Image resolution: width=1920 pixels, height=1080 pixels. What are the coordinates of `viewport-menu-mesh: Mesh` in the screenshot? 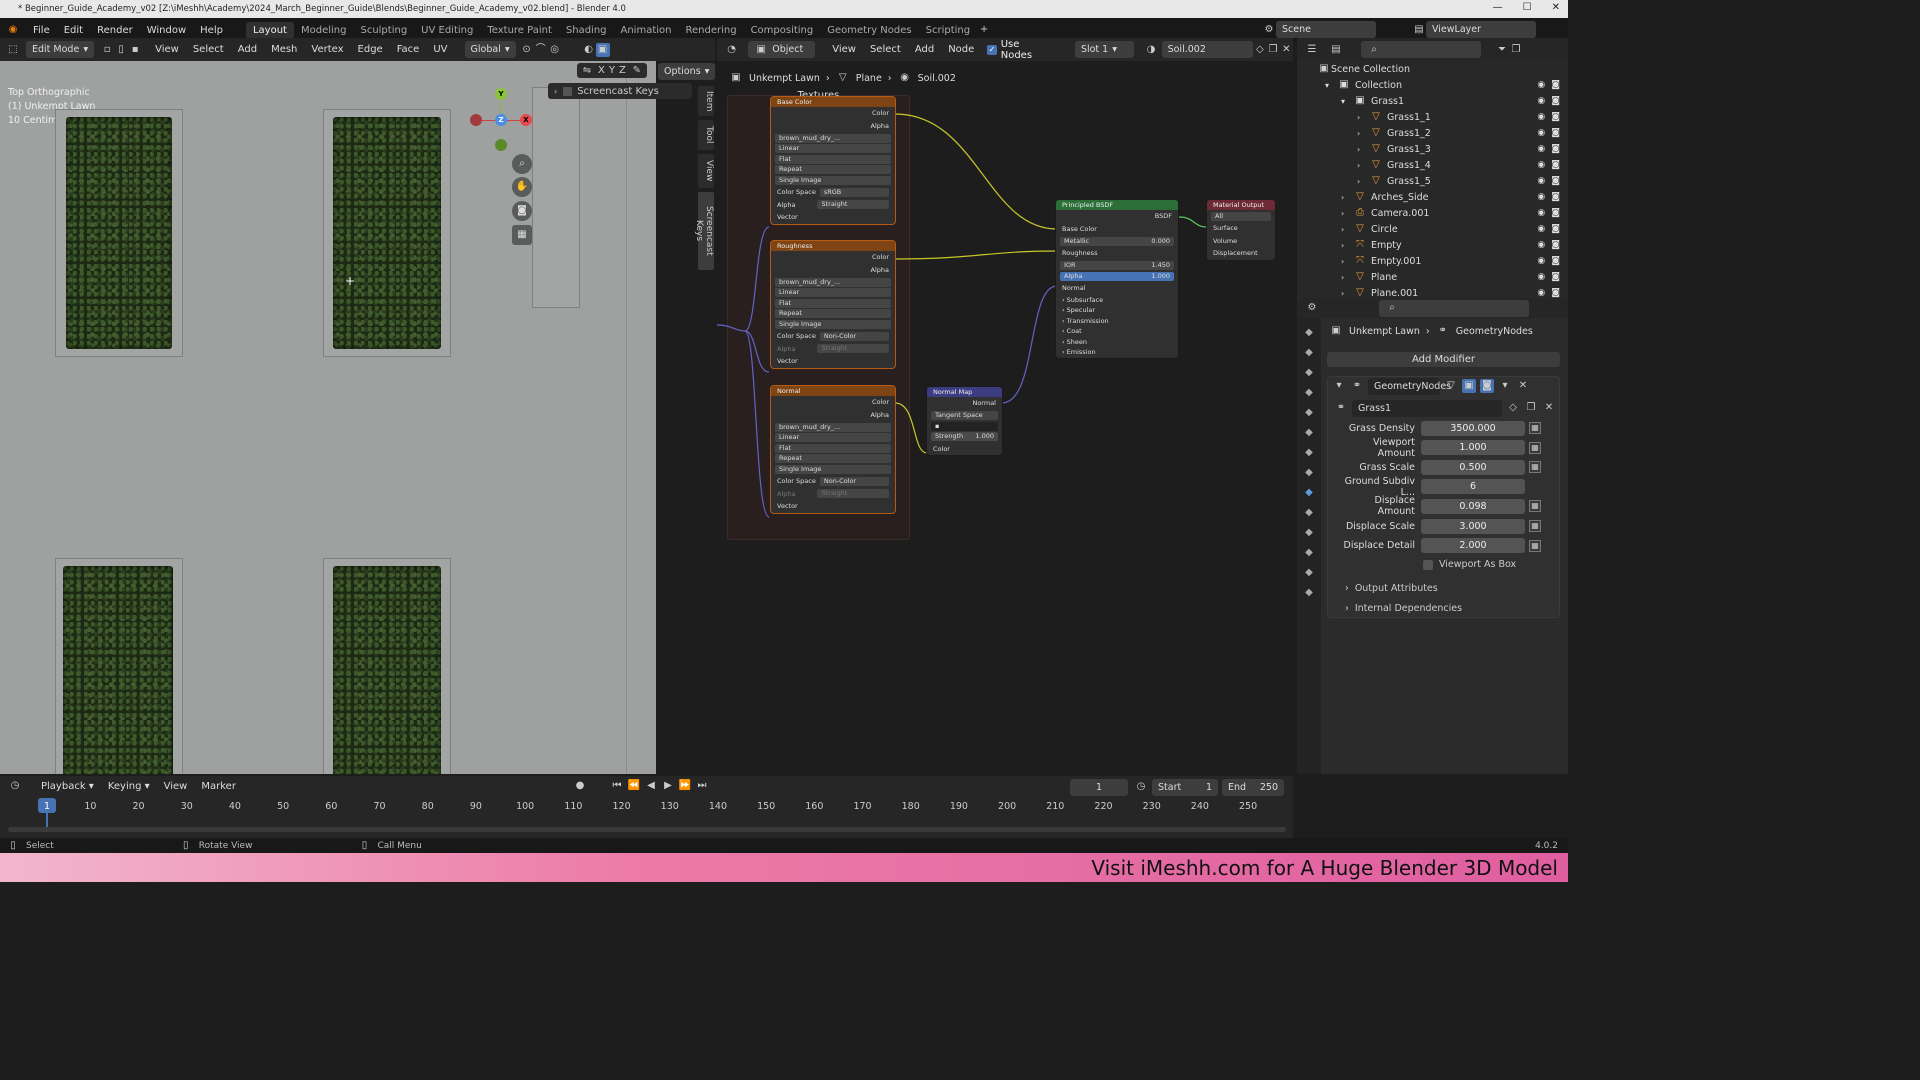 It's located at (284, 49).